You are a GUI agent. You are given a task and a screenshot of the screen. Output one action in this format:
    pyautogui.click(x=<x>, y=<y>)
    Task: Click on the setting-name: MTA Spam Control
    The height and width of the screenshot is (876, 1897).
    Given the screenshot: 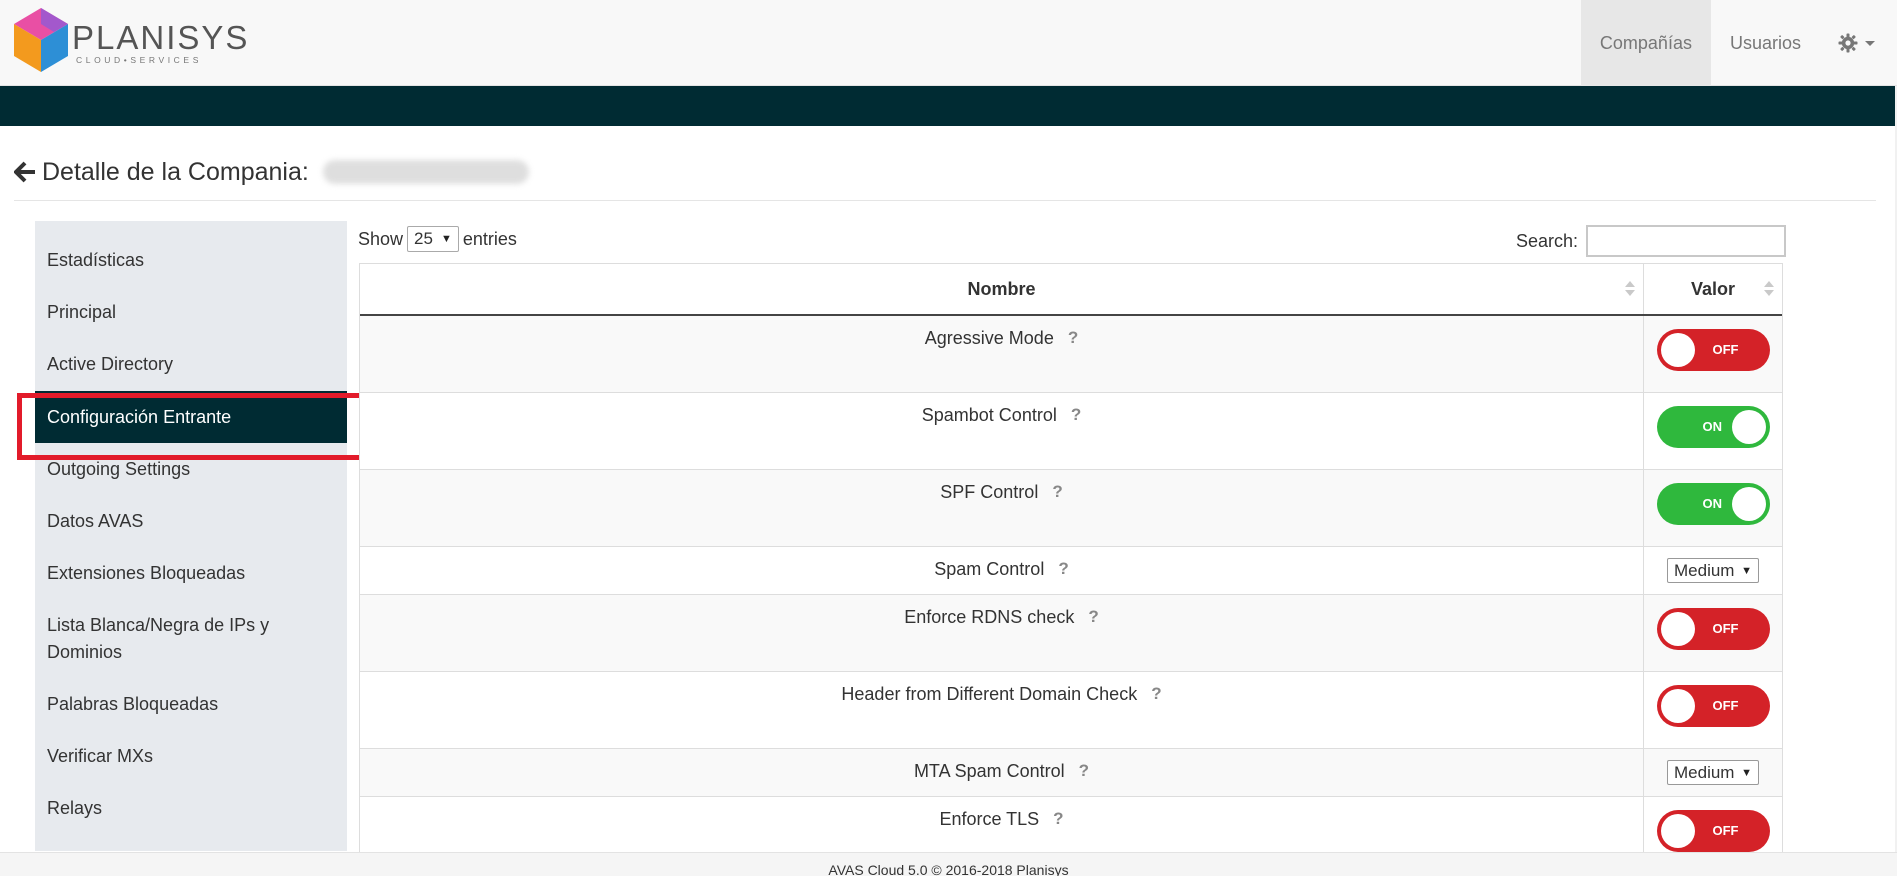 What is the action you would take?
    pyautogui.click(x=989, y=771)
    